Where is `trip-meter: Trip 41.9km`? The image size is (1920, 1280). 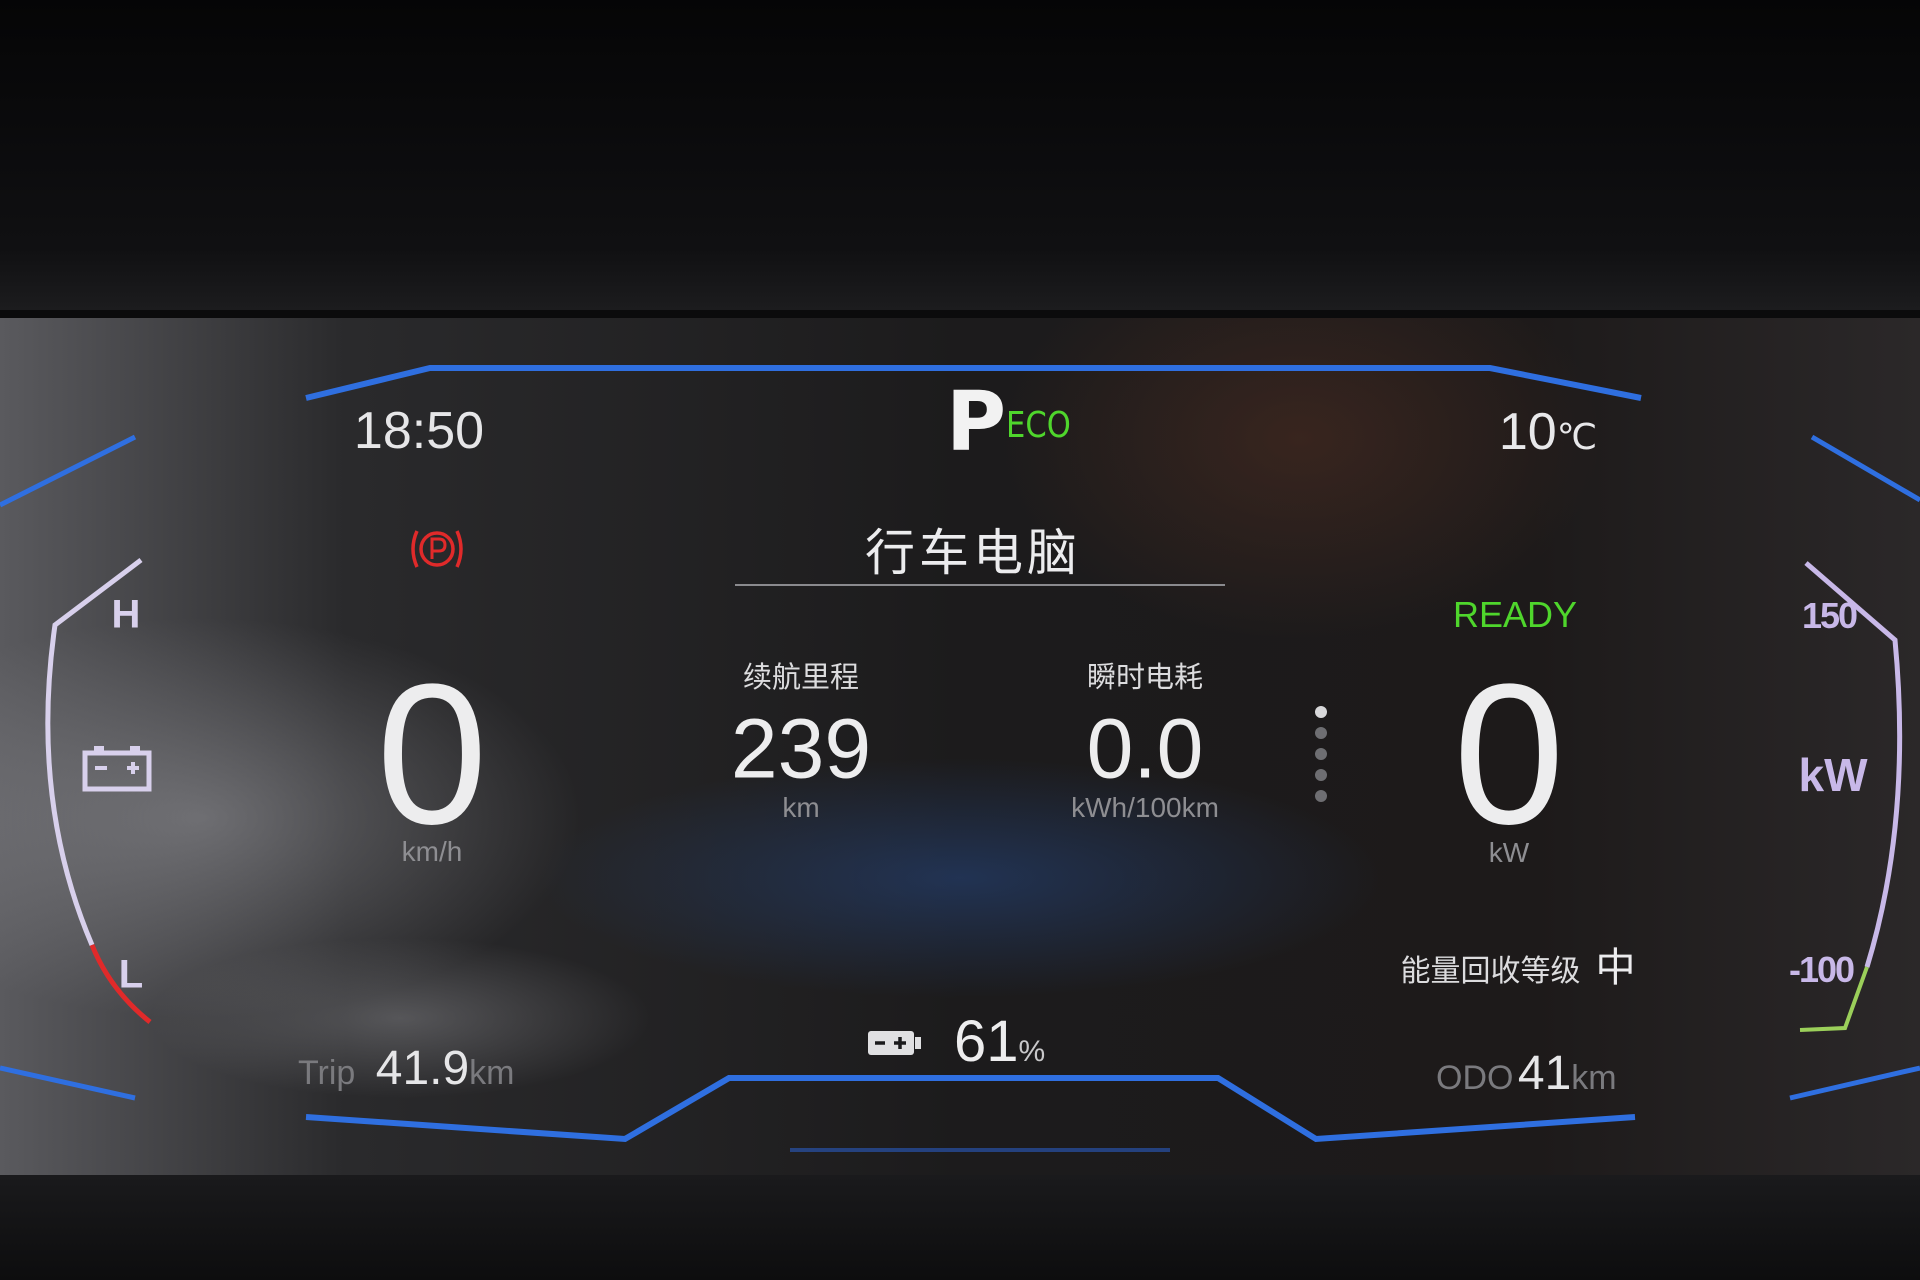 trip-meter: Trip 41.9km is located at coordinates (406, 1069).